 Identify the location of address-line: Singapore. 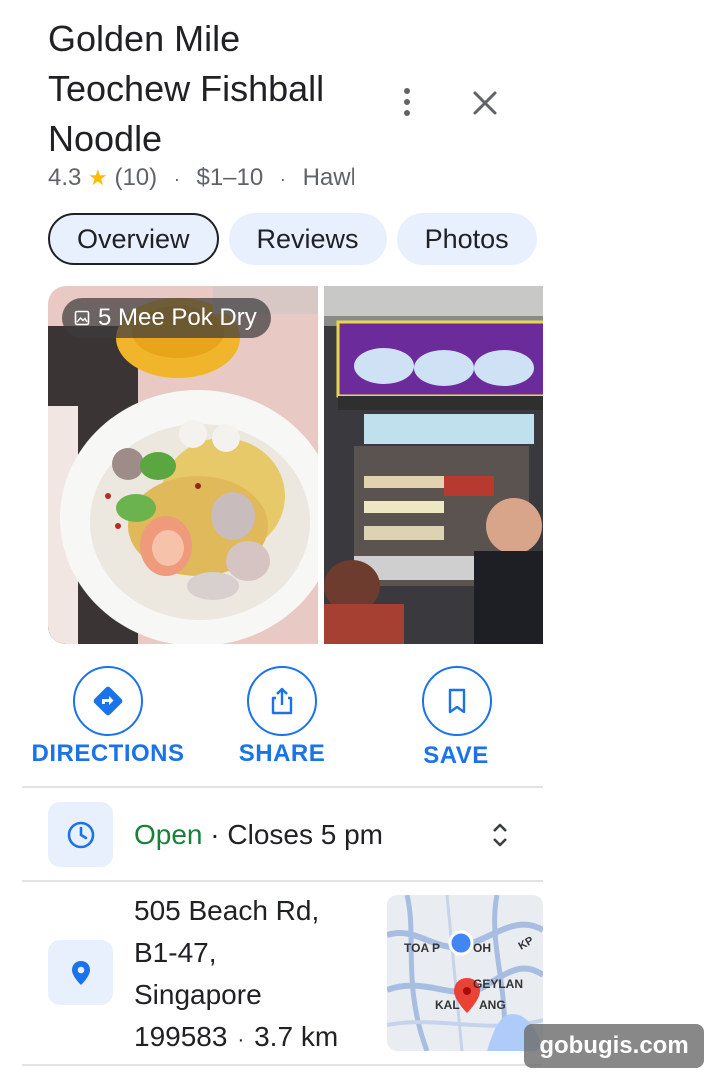
(198, 994).